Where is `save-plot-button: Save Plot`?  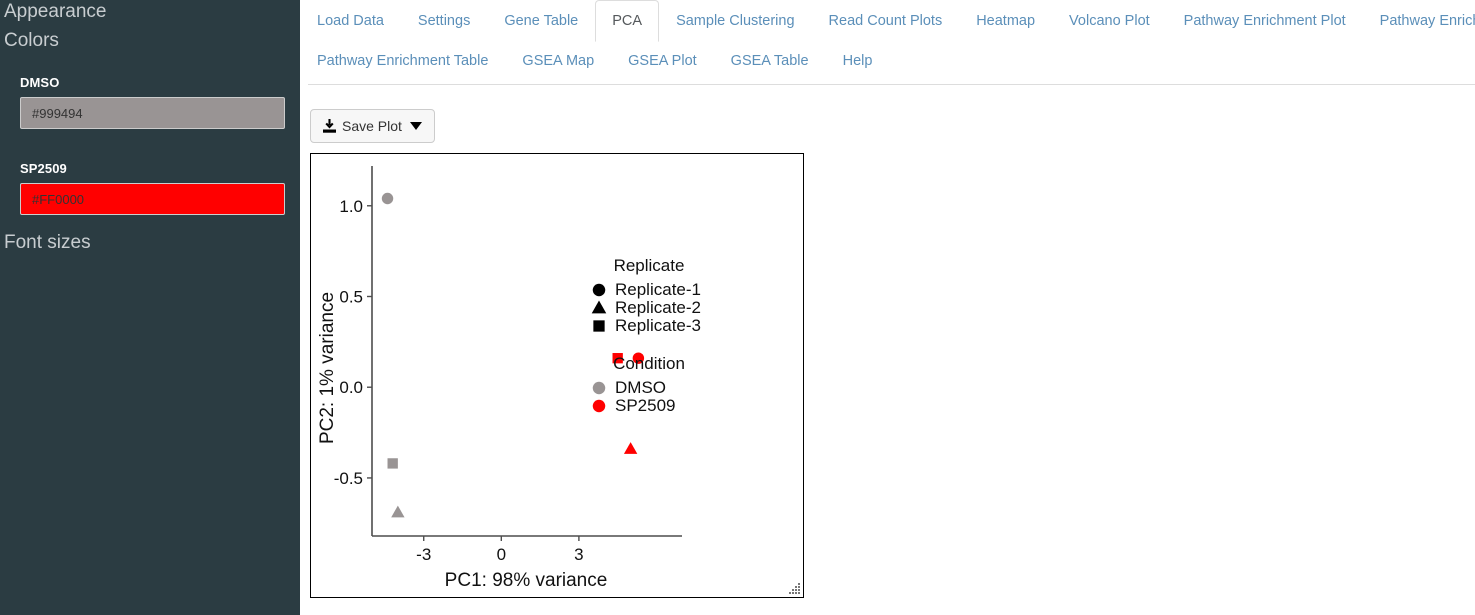
save-plot-button: Save Plot is located at coordinates (372, 126).